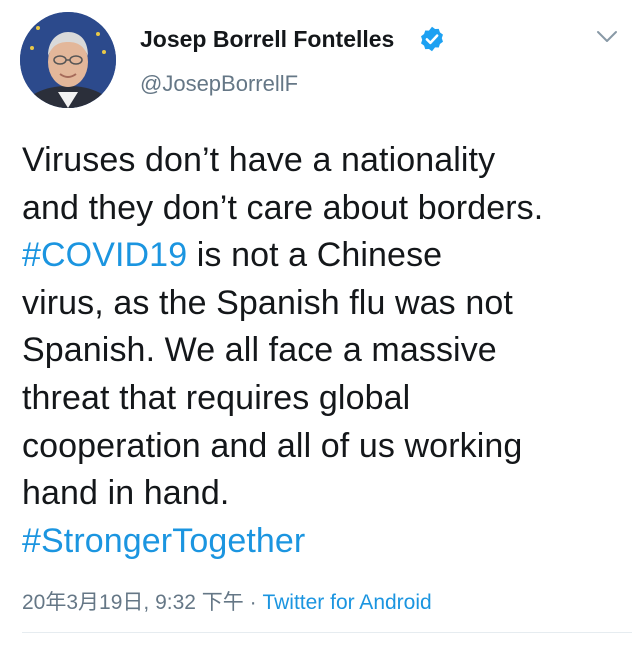 This screenshot has width=640, height=646. I want to click on tweet-source-link: Twitter for Android, so click(346, 602).